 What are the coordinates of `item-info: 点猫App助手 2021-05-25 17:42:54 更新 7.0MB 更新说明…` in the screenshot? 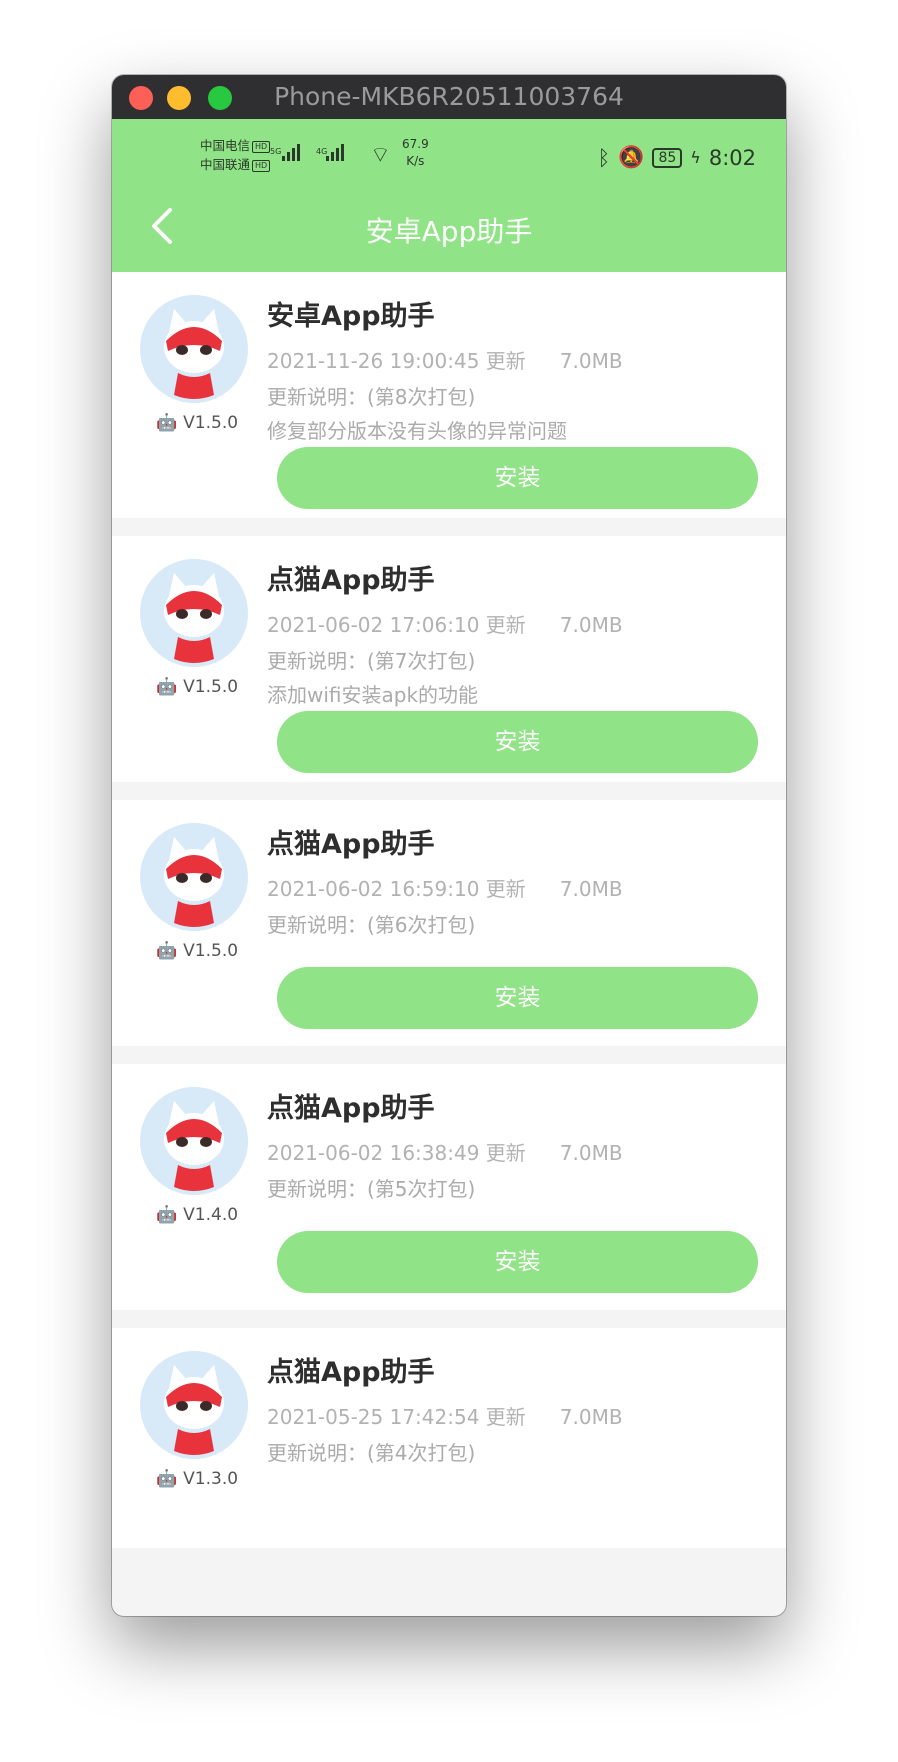 It's located at (516, 1411).